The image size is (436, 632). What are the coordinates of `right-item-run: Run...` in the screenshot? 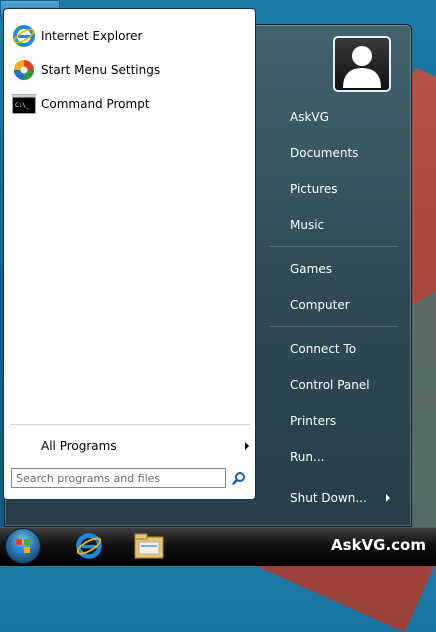 It's located at (307, 457).